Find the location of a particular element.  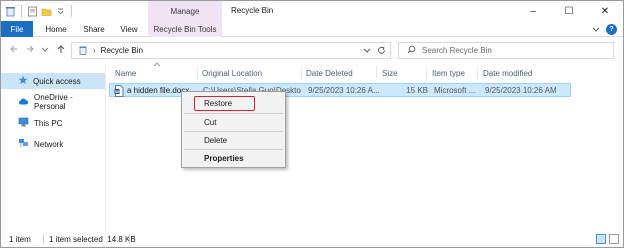

breadcrumb-chevron-icon: › is located at coordinates (94, 50).